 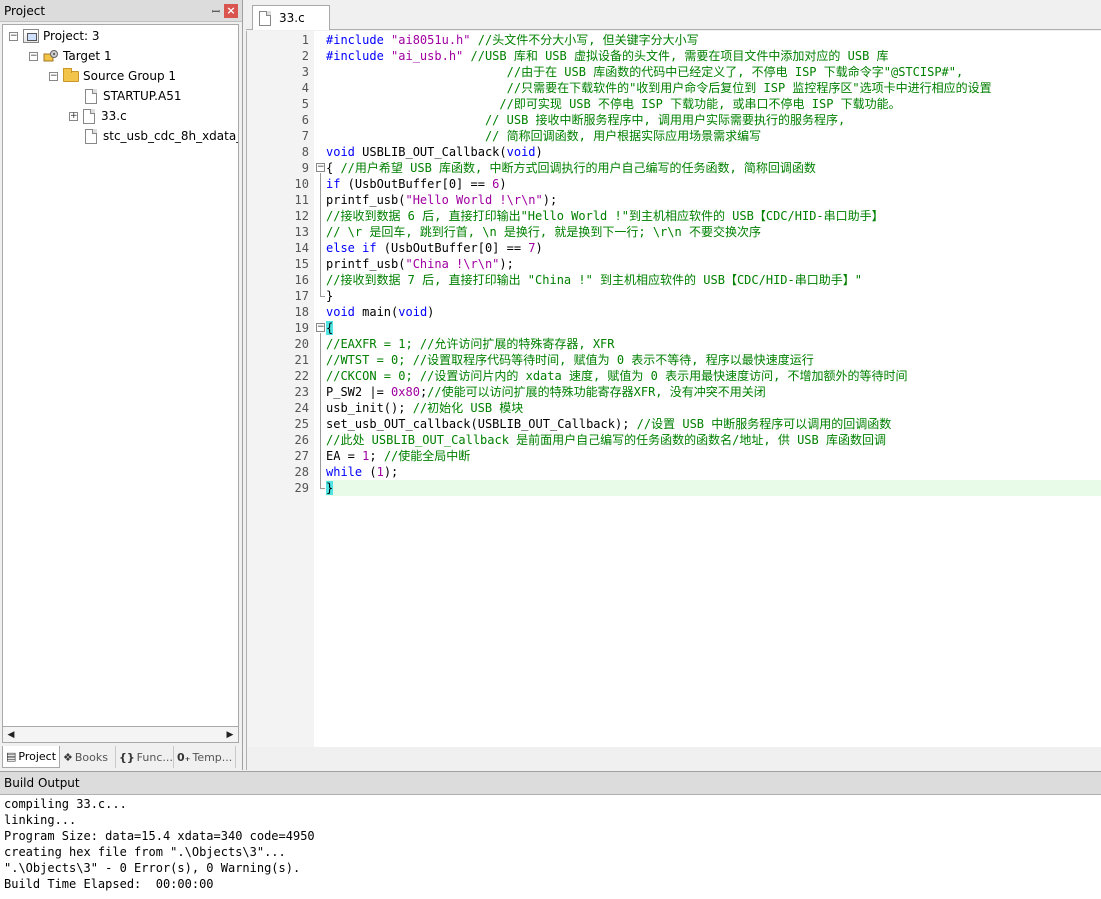 What do you see at coordinates (133, 96) in the screenshot?
I see `tree-item-file: STARTUP.A51` at bounding box center [133, 96].